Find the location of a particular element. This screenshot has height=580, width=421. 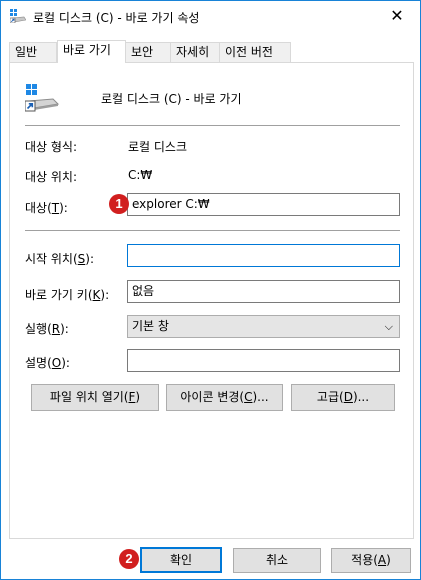

start-in-field is located at coordinates (263, 255).